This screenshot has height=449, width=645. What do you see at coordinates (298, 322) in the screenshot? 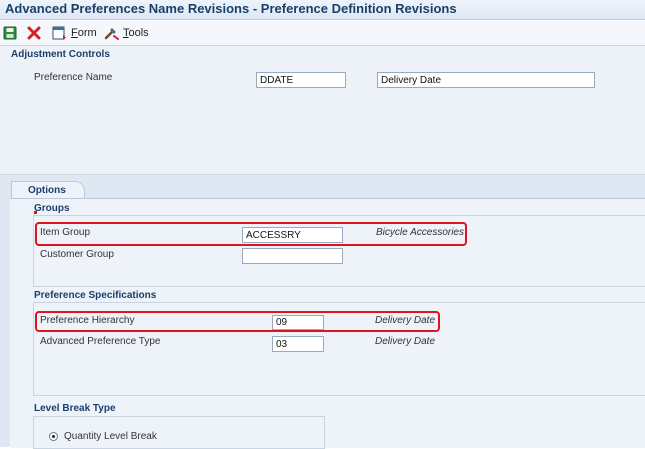
I see `preference-hierarchy-field` at bounding box center [298, 322].